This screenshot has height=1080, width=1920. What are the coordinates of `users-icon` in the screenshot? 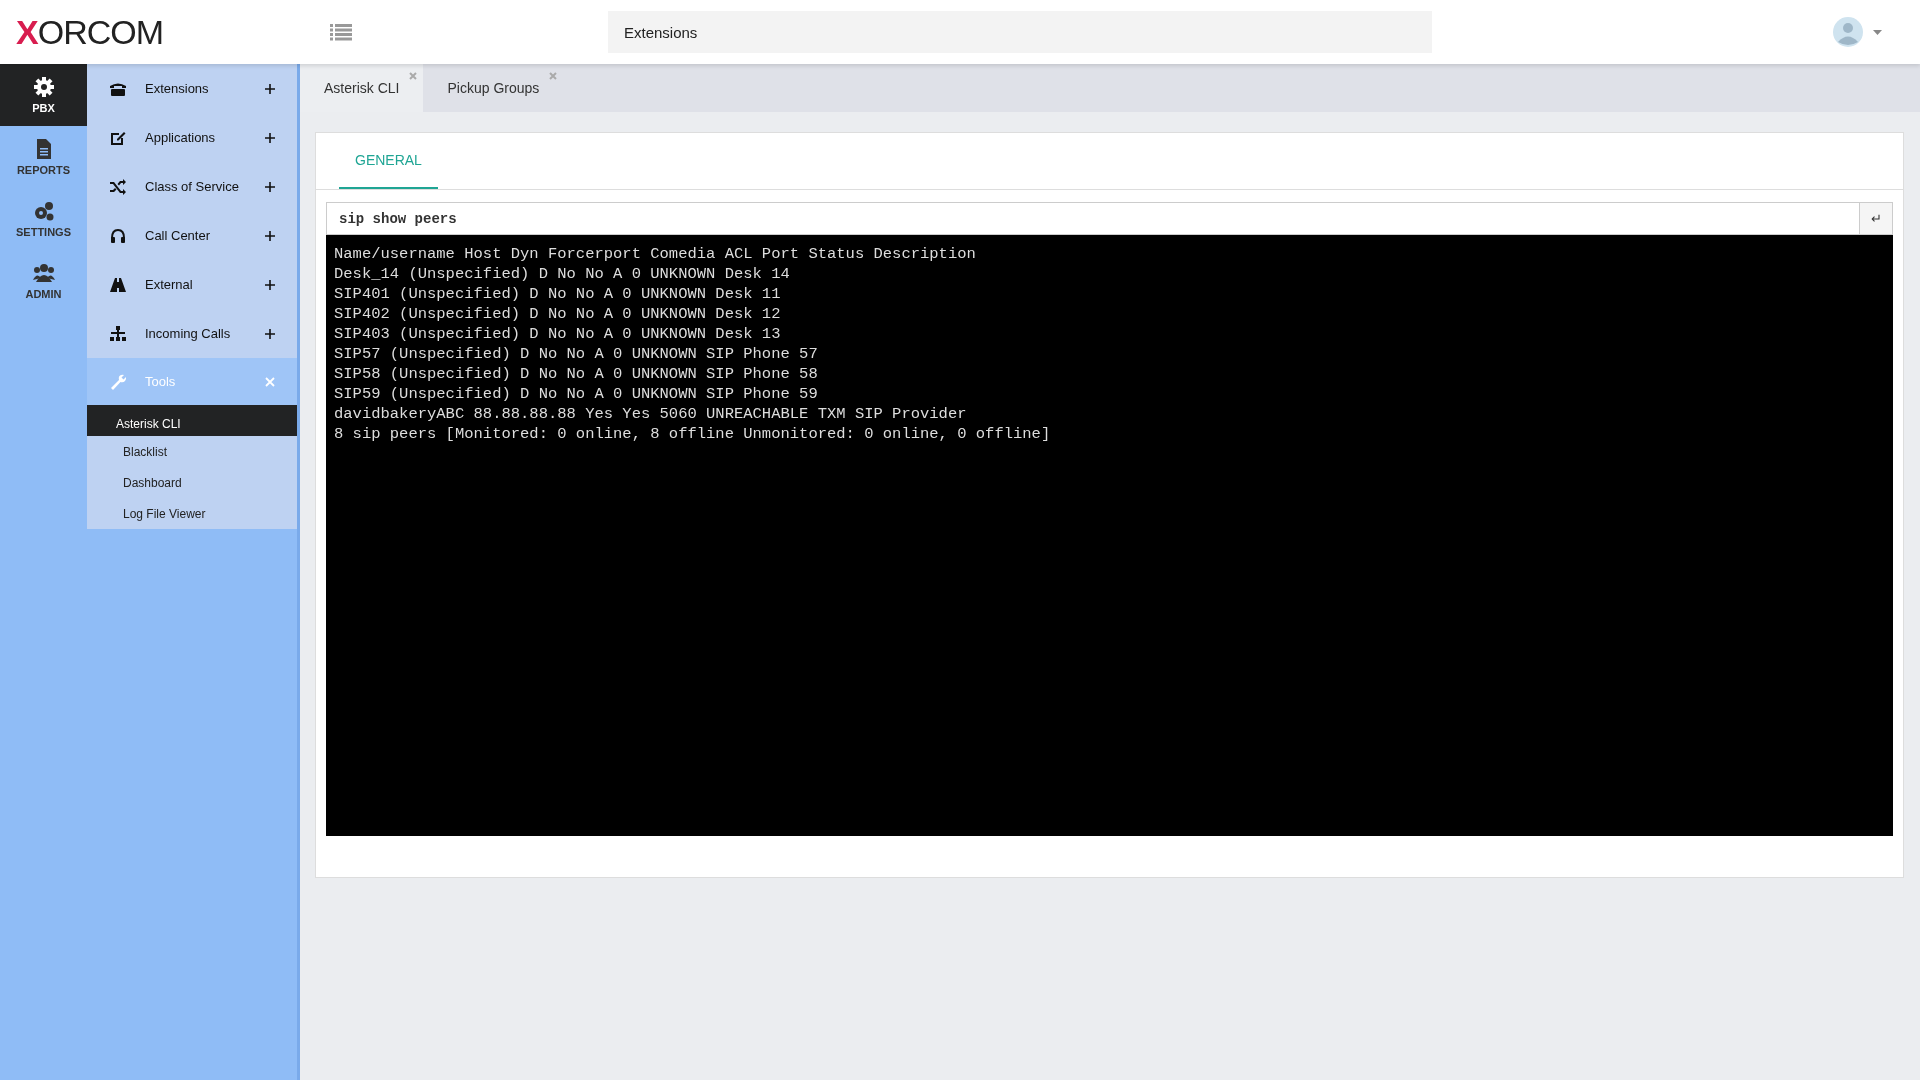 It's located at (43, 273).